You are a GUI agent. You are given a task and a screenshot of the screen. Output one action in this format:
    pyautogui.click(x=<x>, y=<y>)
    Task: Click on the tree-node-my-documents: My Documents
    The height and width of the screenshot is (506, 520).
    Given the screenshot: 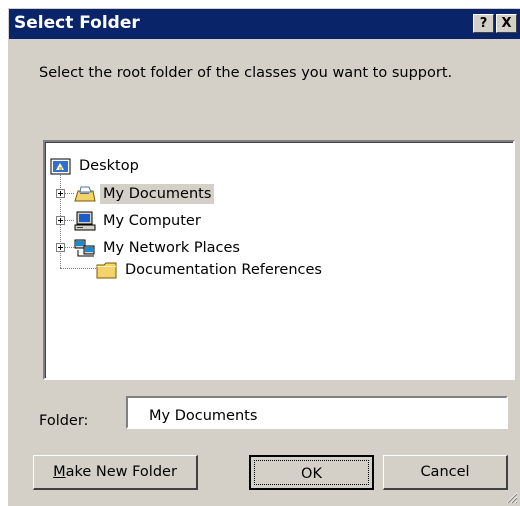 What is the action you would take?
    pyautogui.click(x=181, y=195)
    